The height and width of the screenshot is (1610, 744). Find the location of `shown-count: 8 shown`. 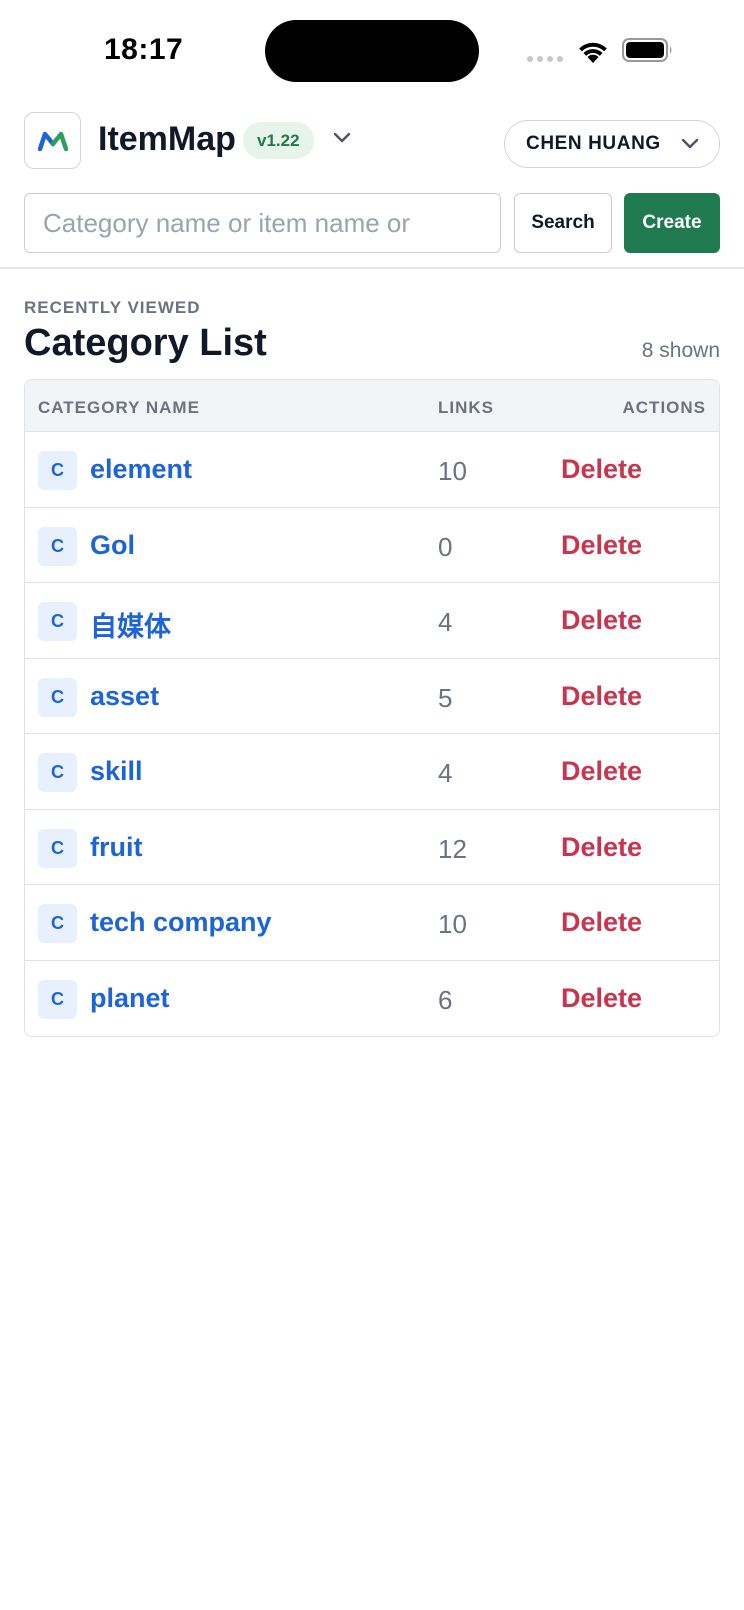

shown-count: 8 shown is located at coordinates (680, 350).